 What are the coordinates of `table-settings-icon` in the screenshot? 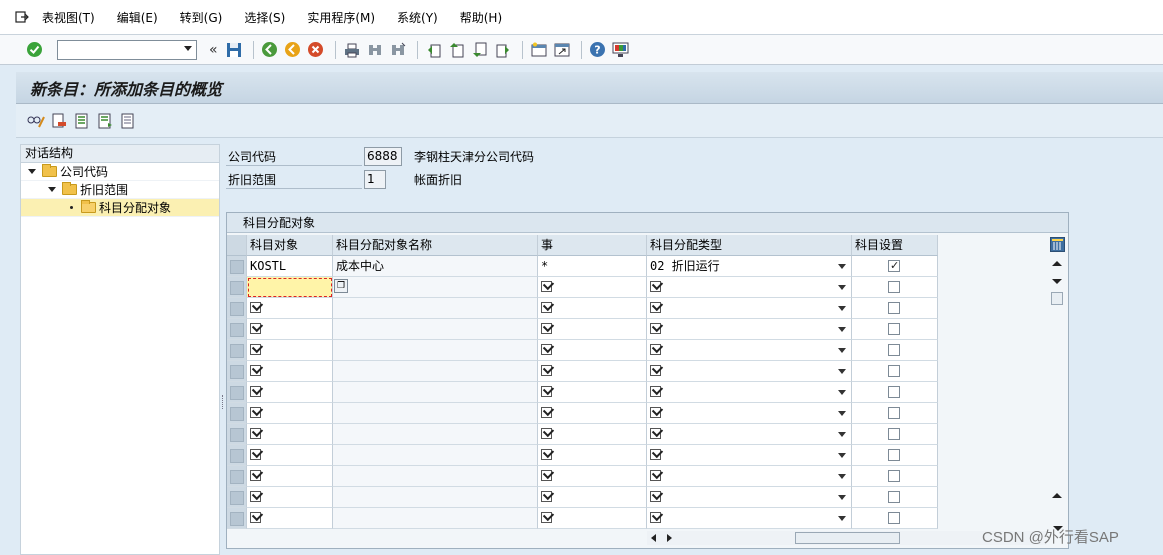 It's located at (1057, 244).